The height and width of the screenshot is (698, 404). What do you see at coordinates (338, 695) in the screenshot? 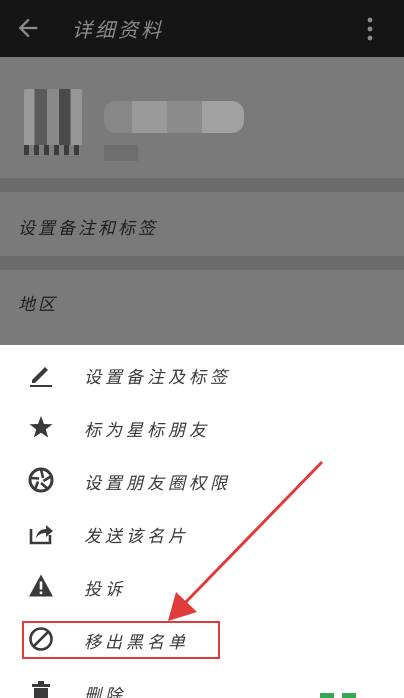
I see `corner-mark` at bounding box center [338, 695].